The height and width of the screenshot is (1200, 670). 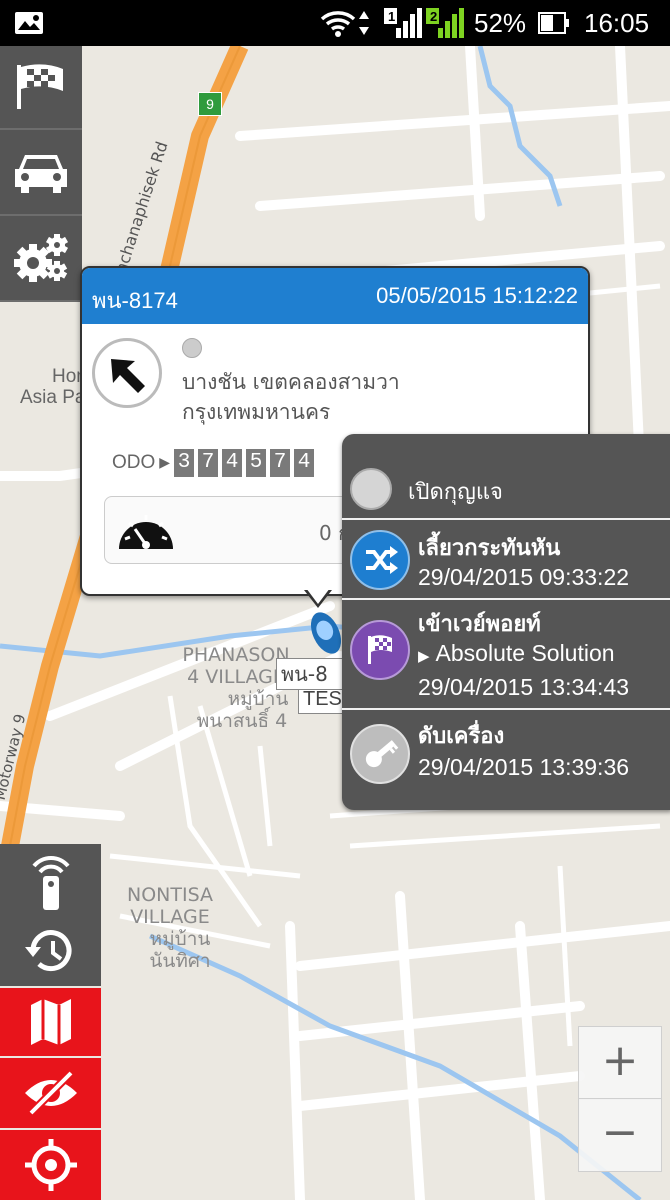 I want to click on address-line-1: บางชัน เขตคลองสามวา, so click(x=291, y=382).